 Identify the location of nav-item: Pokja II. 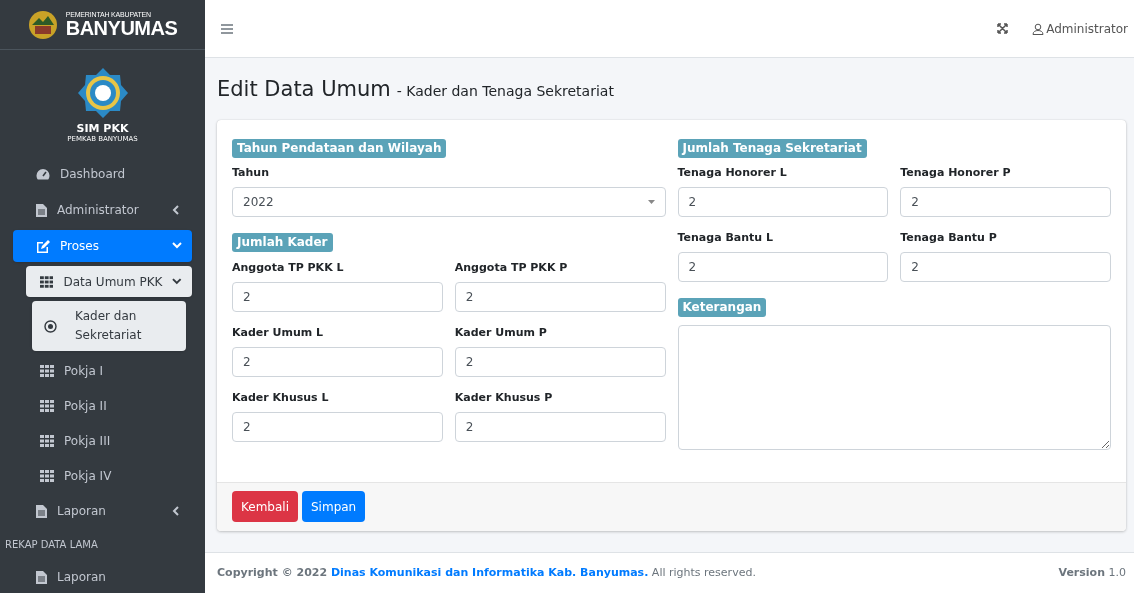
(109, 405).